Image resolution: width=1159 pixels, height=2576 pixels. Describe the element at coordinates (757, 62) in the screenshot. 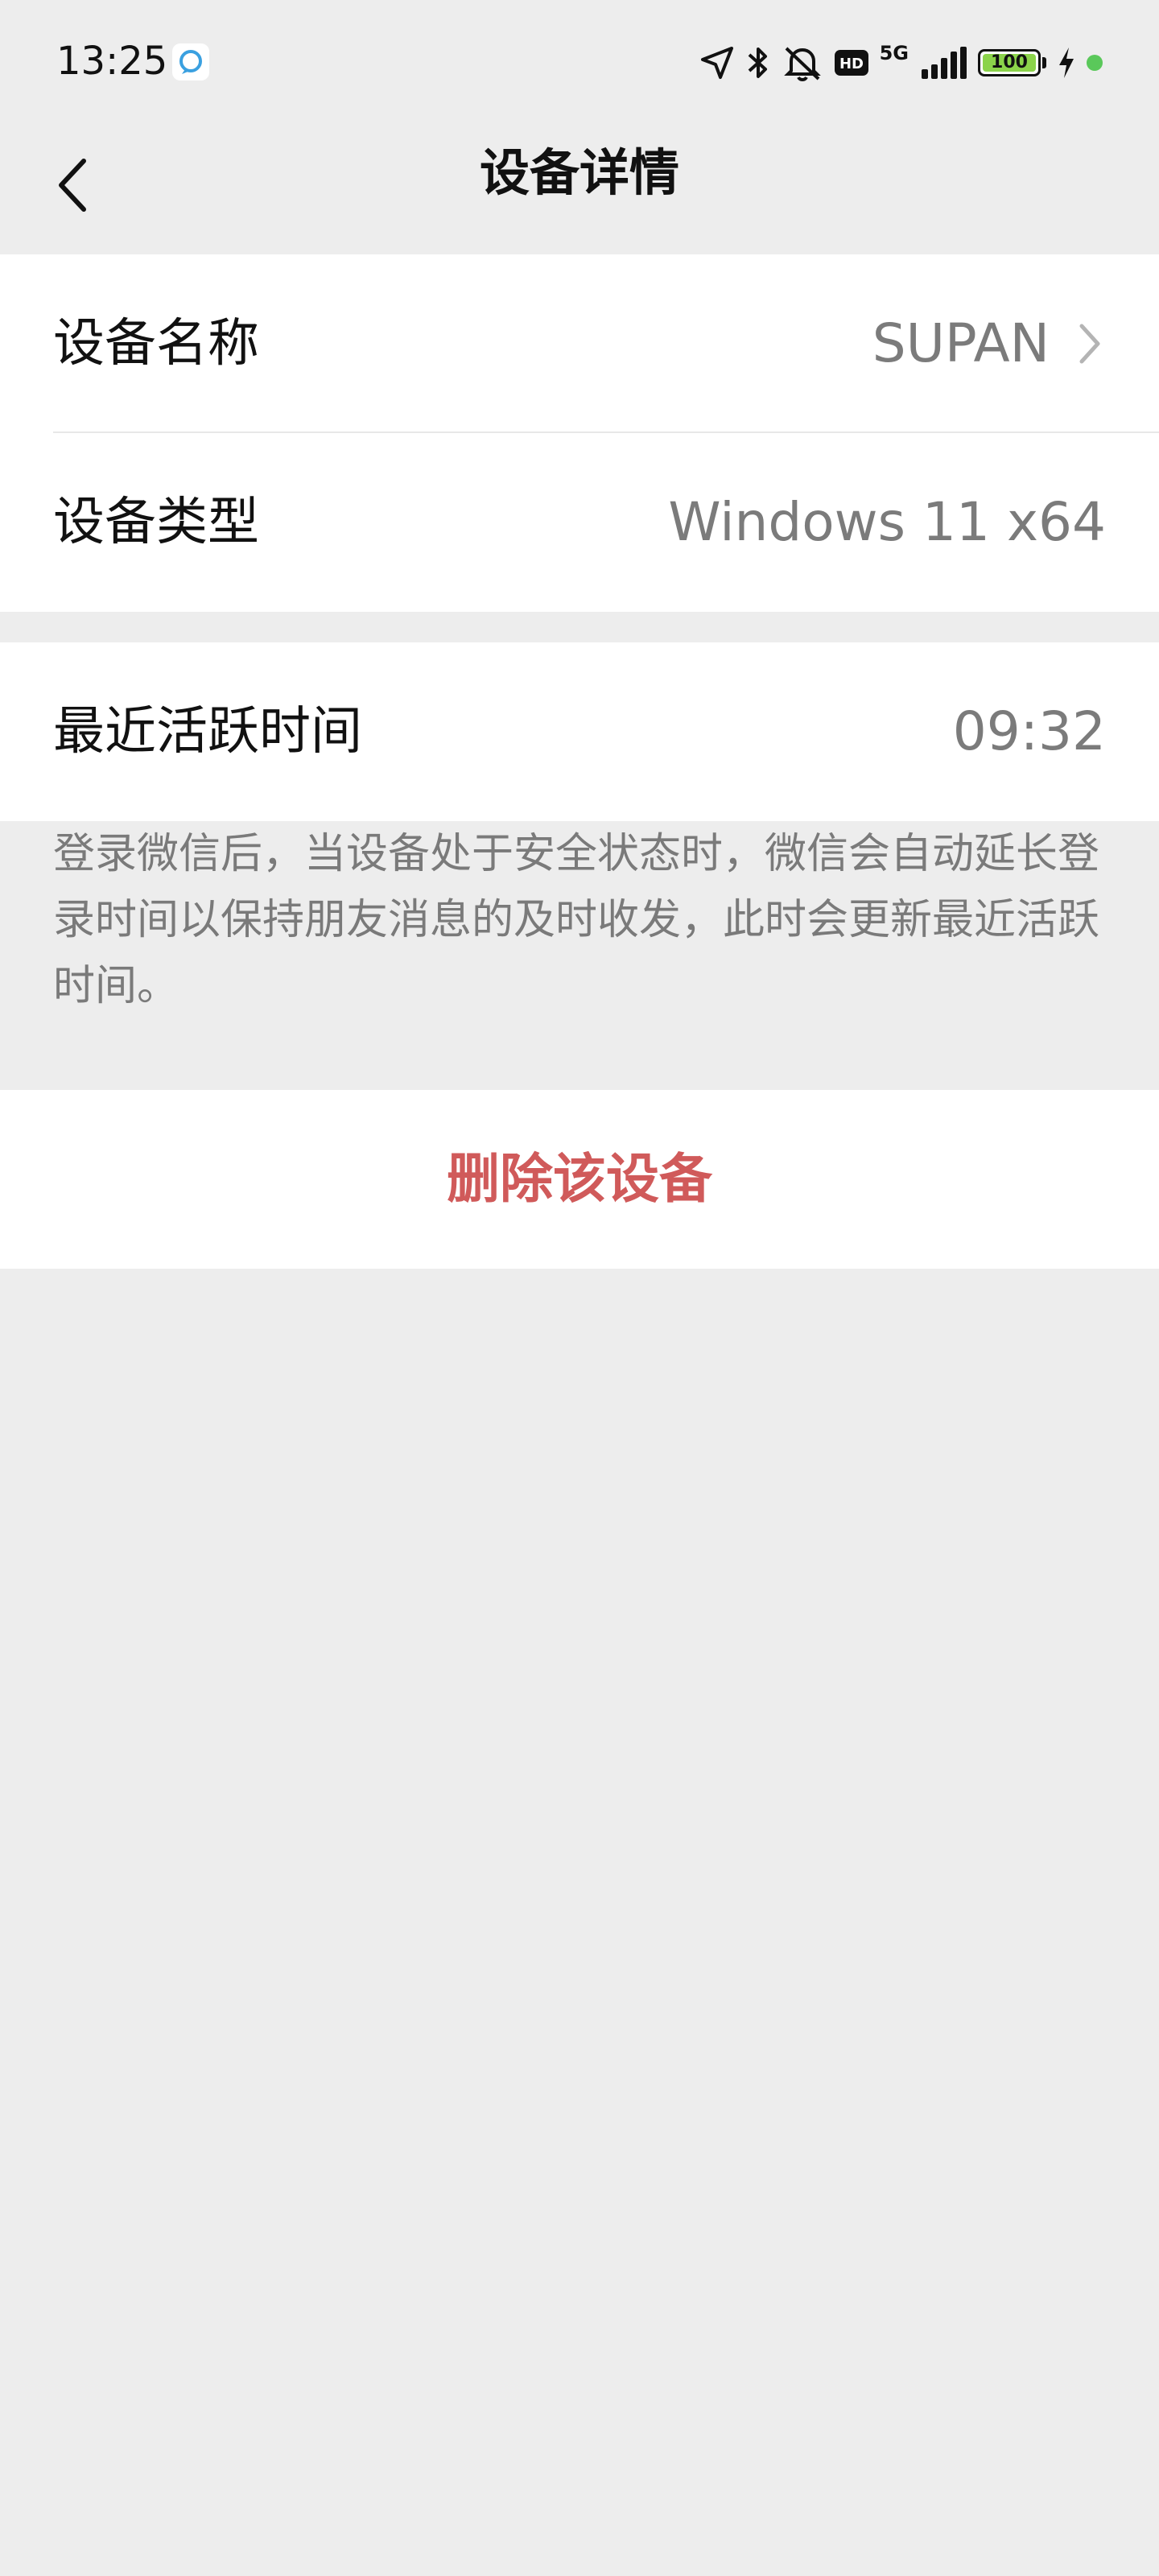

I see `bluetooth-icon` at that location.